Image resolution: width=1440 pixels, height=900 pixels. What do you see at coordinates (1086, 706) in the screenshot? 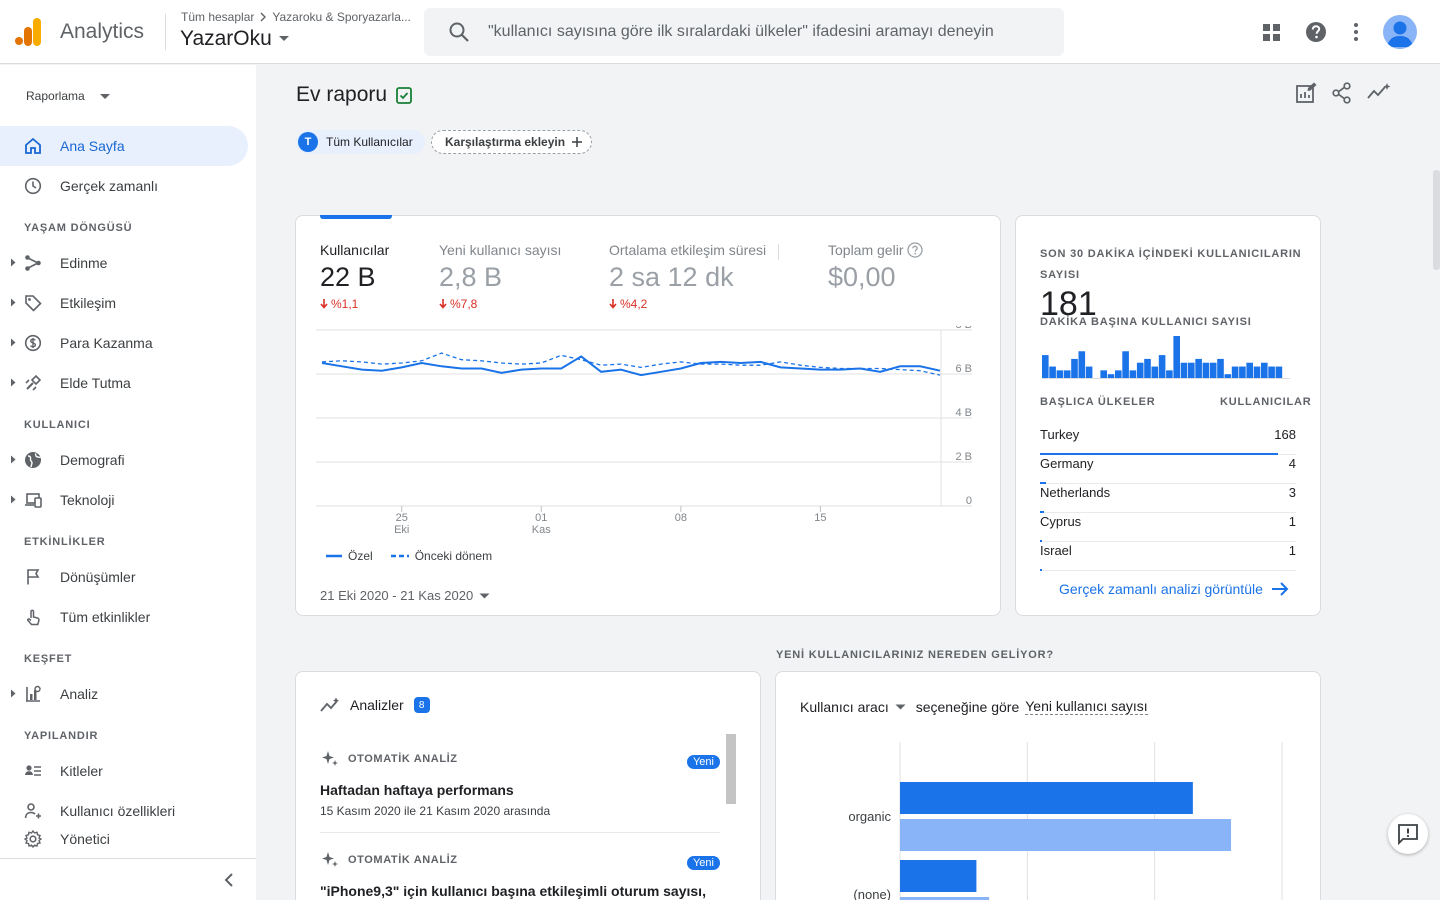
I see `metric-selector: Yeni kullanıcı sayısı` at bounding box center [1086, 706].